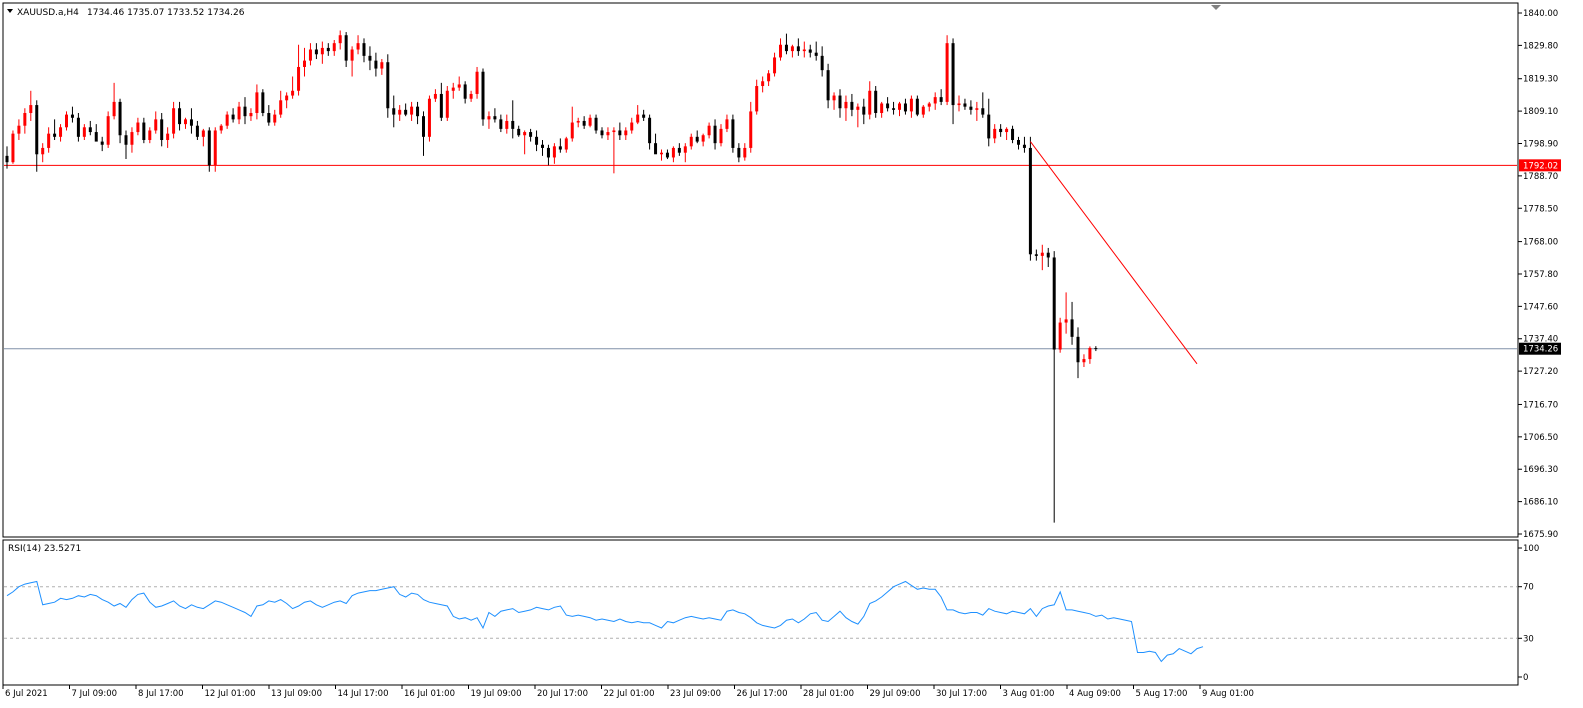 The width and height of the screenshot is (1583, 708). What do you see at coordinates (1540, 80) in the screenshot?
I see `price-axis-label: 1819.30` at bounding box center [1540, 80].